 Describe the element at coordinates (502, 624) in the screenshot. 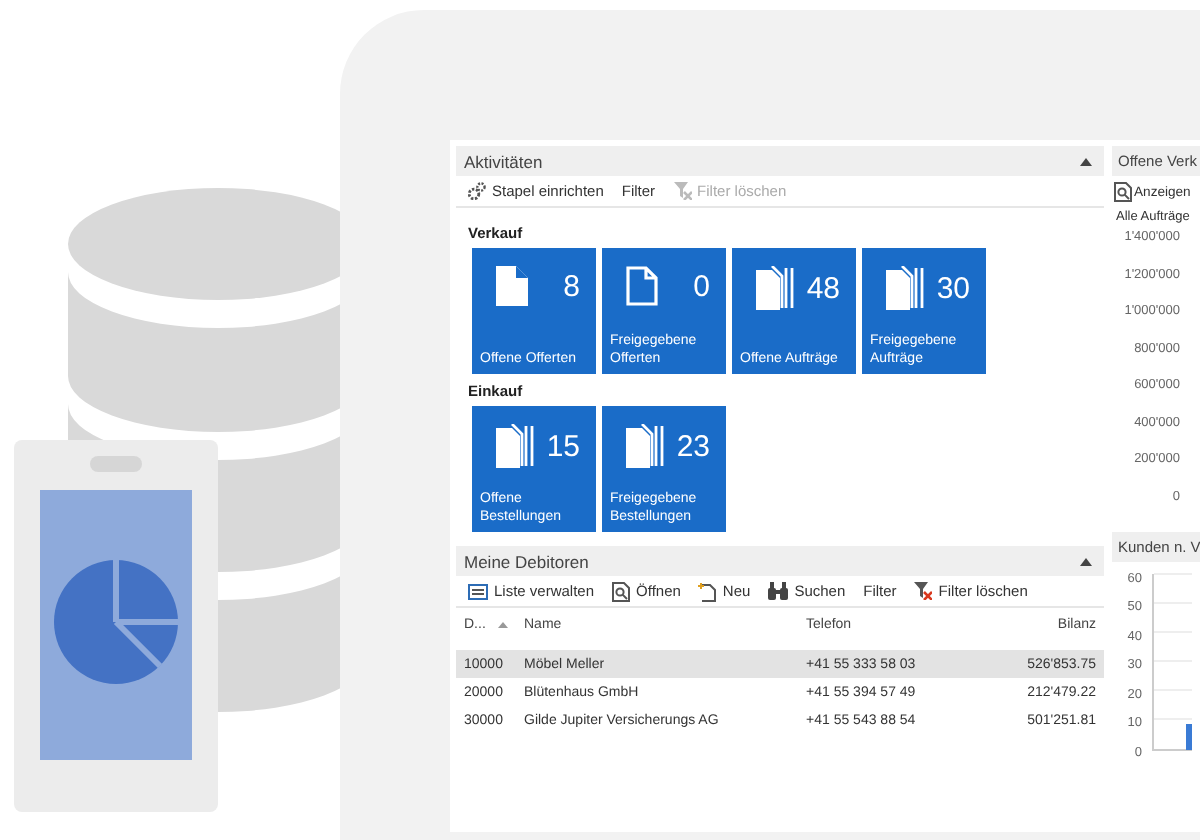

I see `sort-icon` at that location.